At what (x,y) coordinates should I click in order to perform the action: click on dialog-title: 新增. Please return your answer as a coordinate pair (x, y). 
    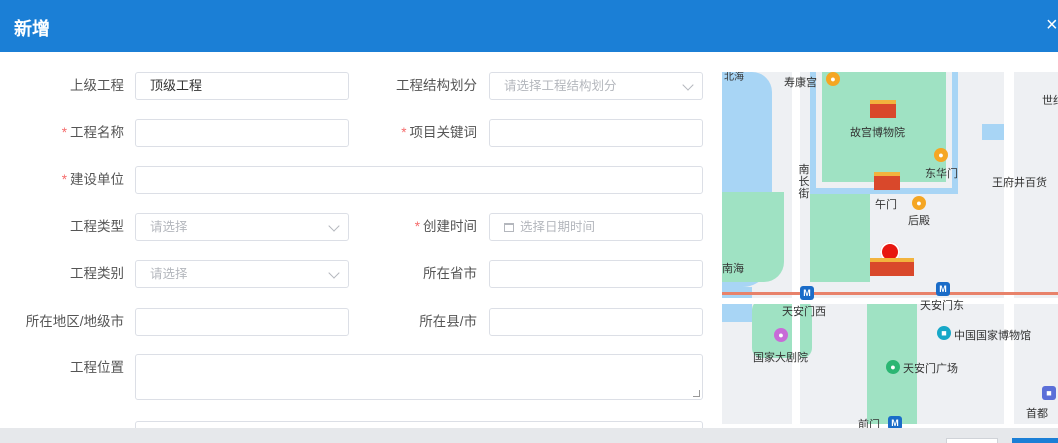
    Looking at the image, I should click on (32, 29).